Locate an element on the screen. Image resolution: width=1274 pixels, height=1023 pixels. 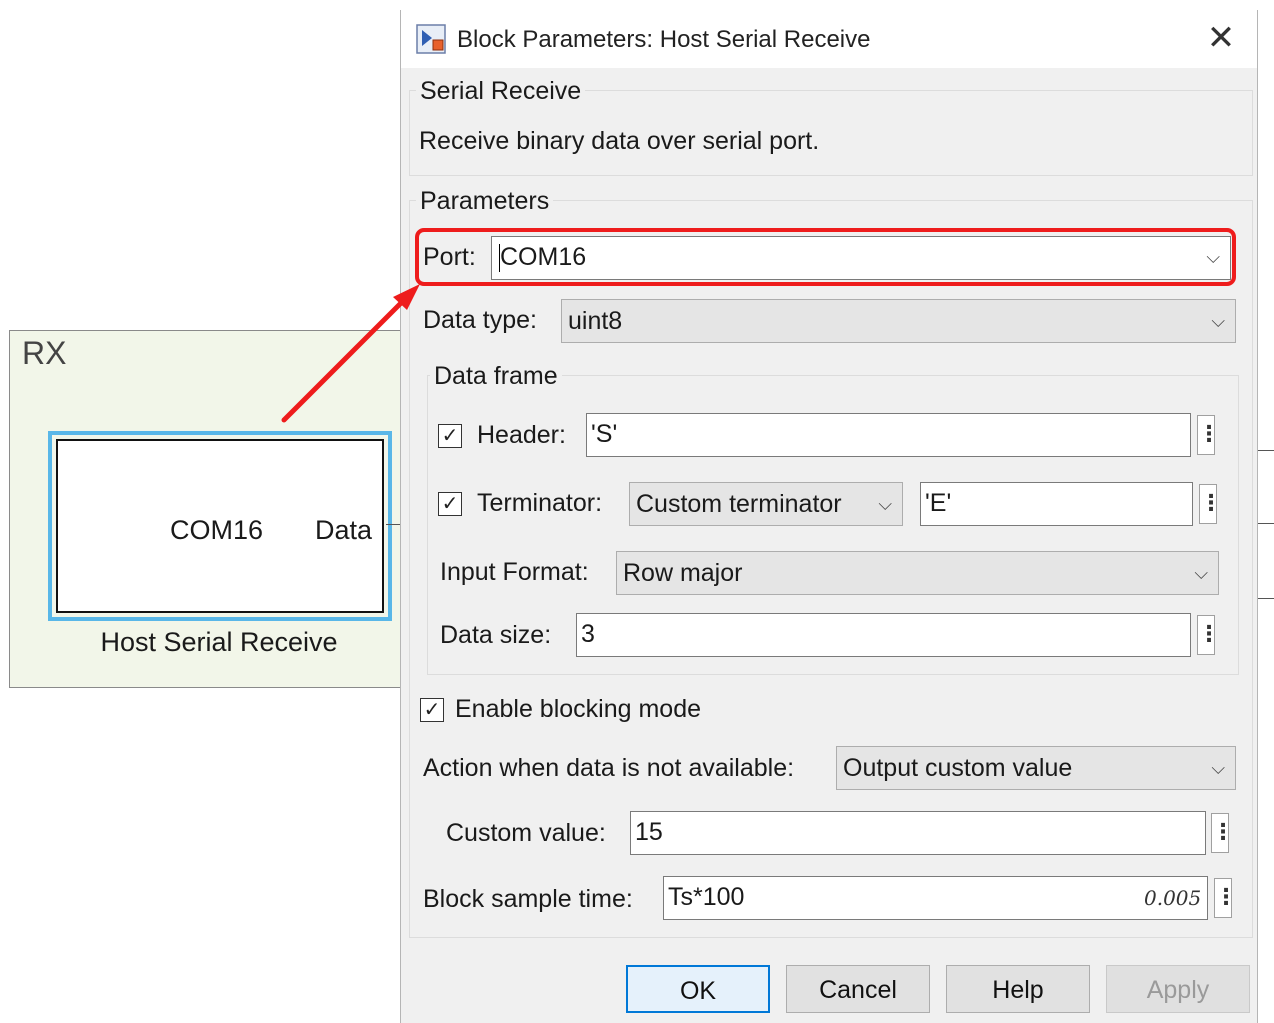
input-format-label: Input Format: is located at coordinates (514, 572).